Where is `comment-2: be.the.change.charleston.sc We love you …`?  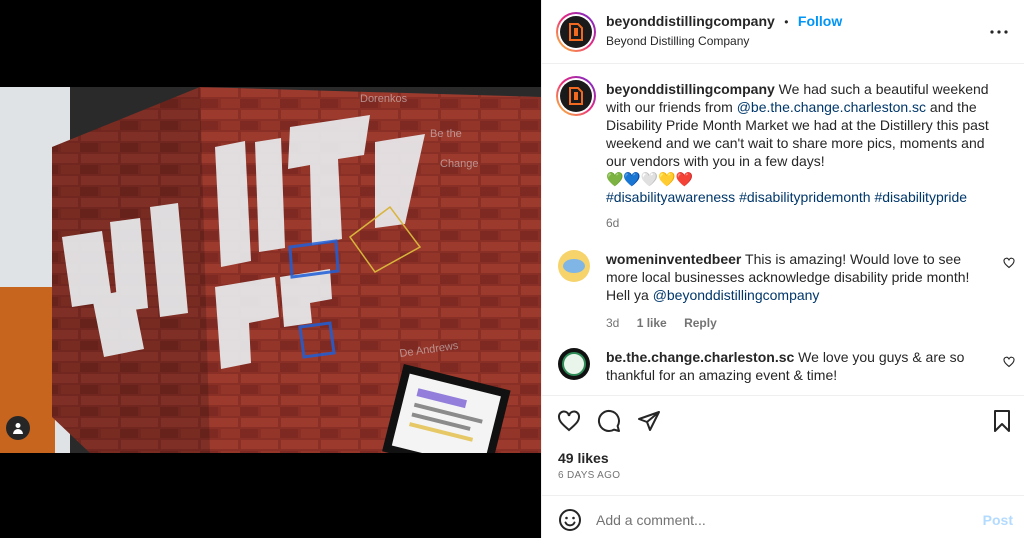
comment-2: be.the.change.charleston.sc We love you … is located at coordinates (796, 366).